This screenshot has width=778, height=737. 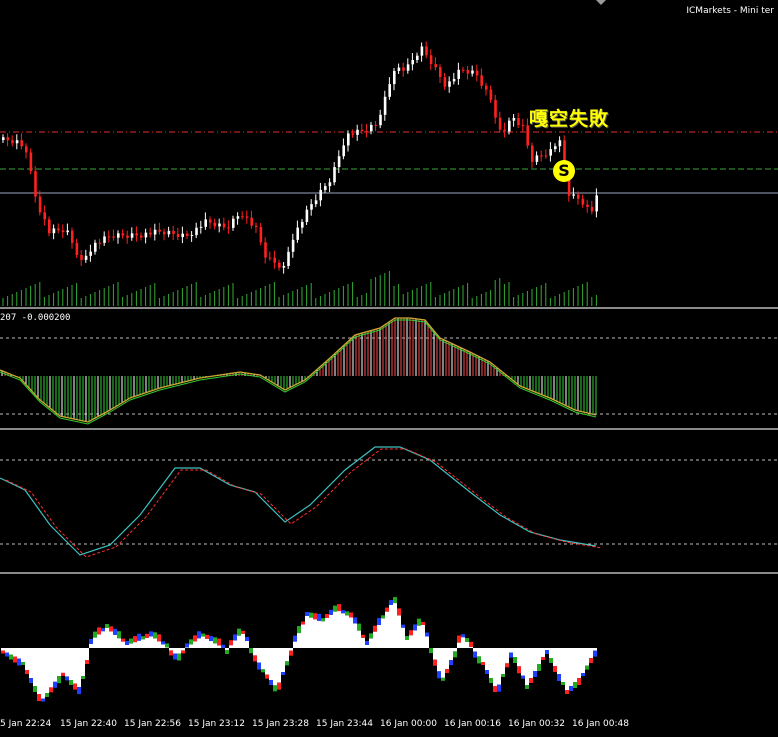 I want to click on sell-signal-icon: S, so click(x=564, y=171).